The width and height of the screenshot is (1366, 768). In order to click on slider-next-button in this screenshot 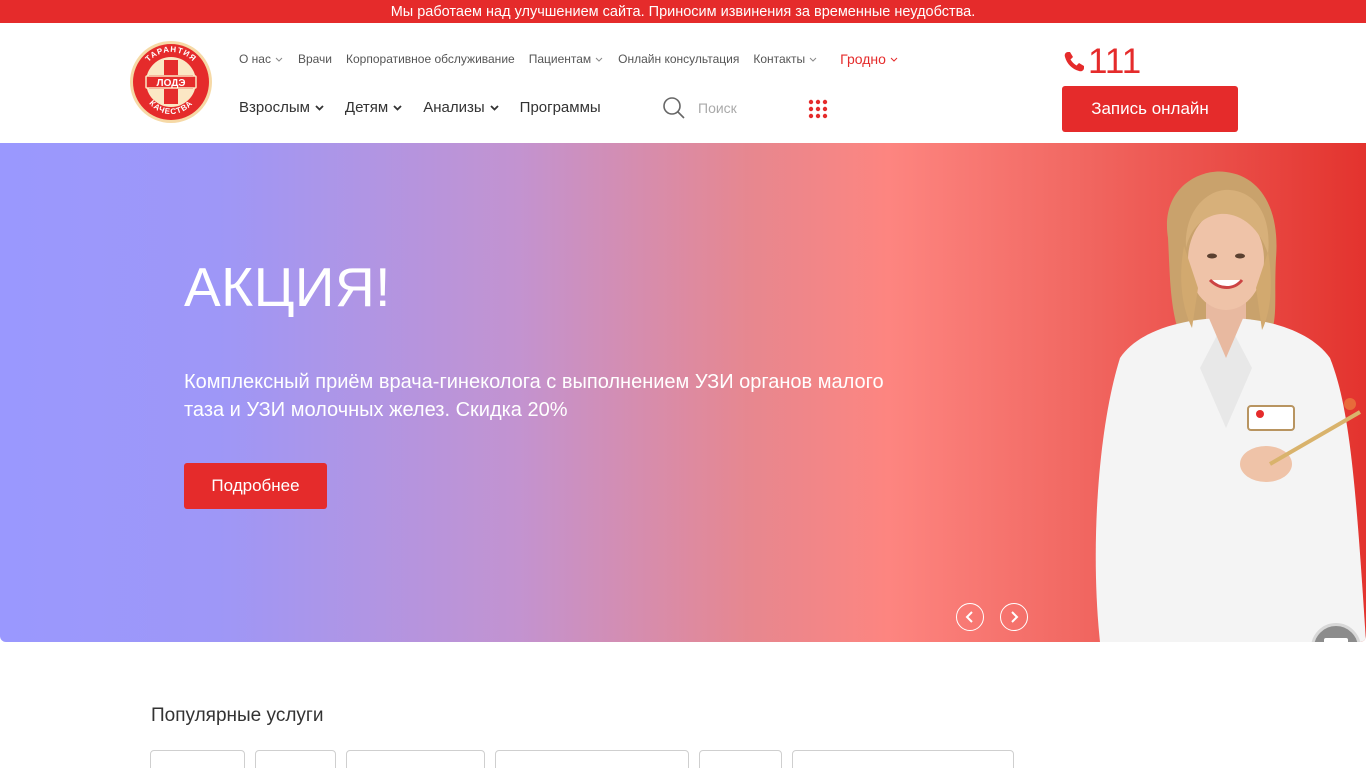, I will do `click(1014, 617)`.